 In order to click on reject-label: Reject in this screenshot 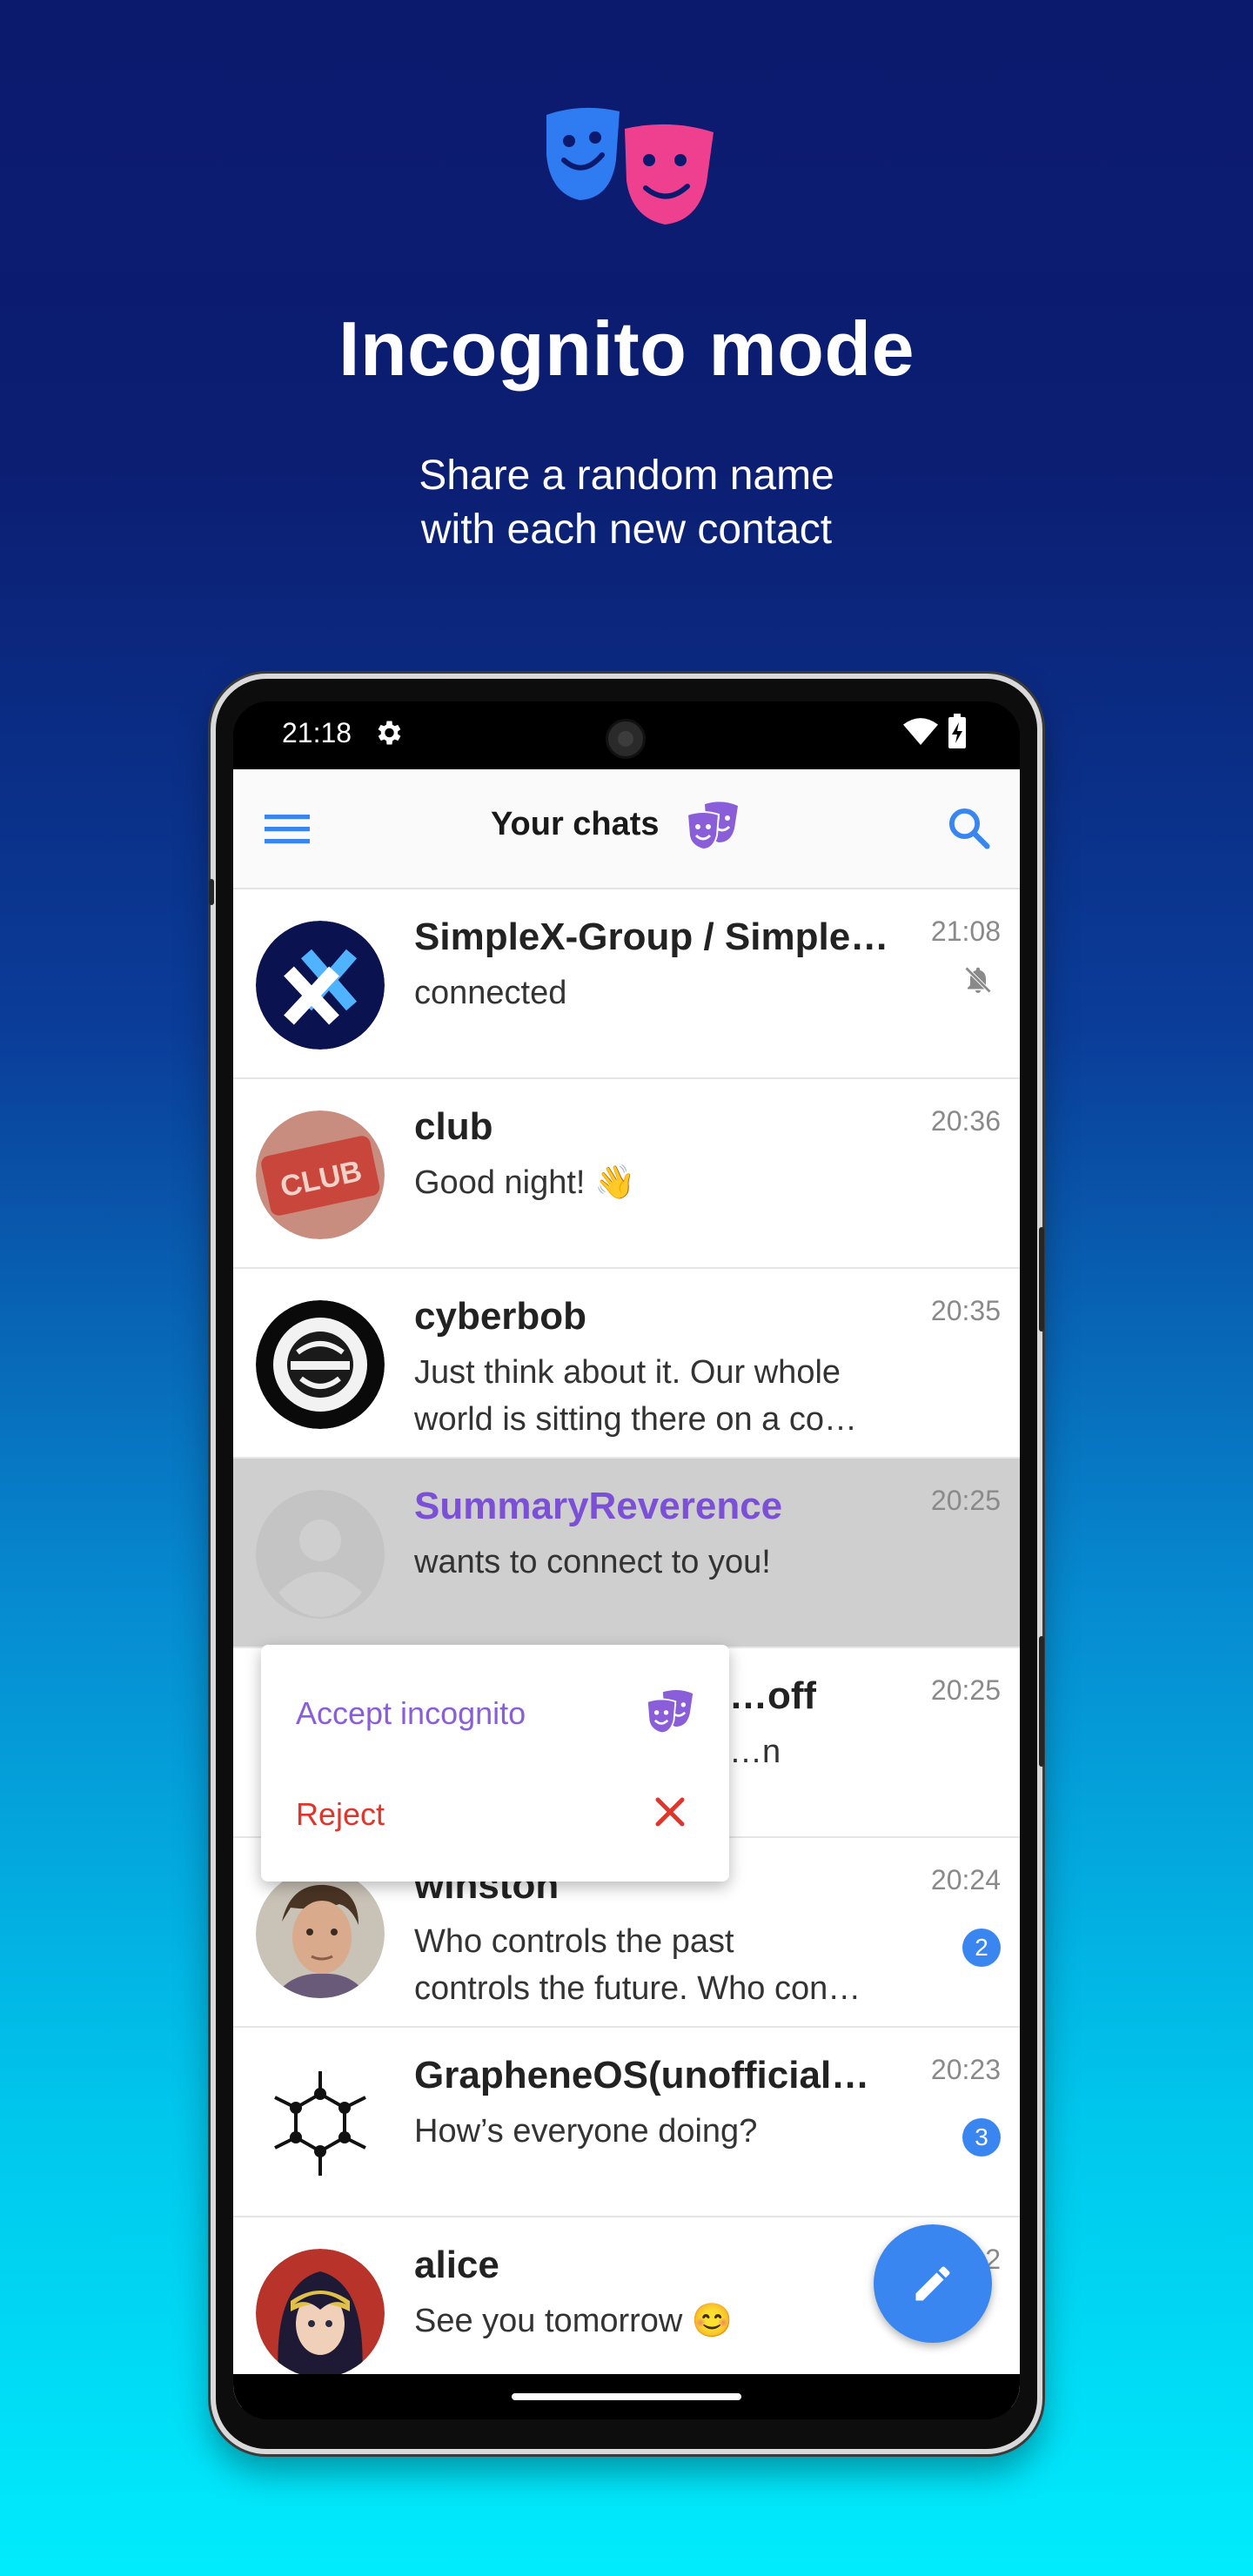, I will do `click(340, 1814)`.